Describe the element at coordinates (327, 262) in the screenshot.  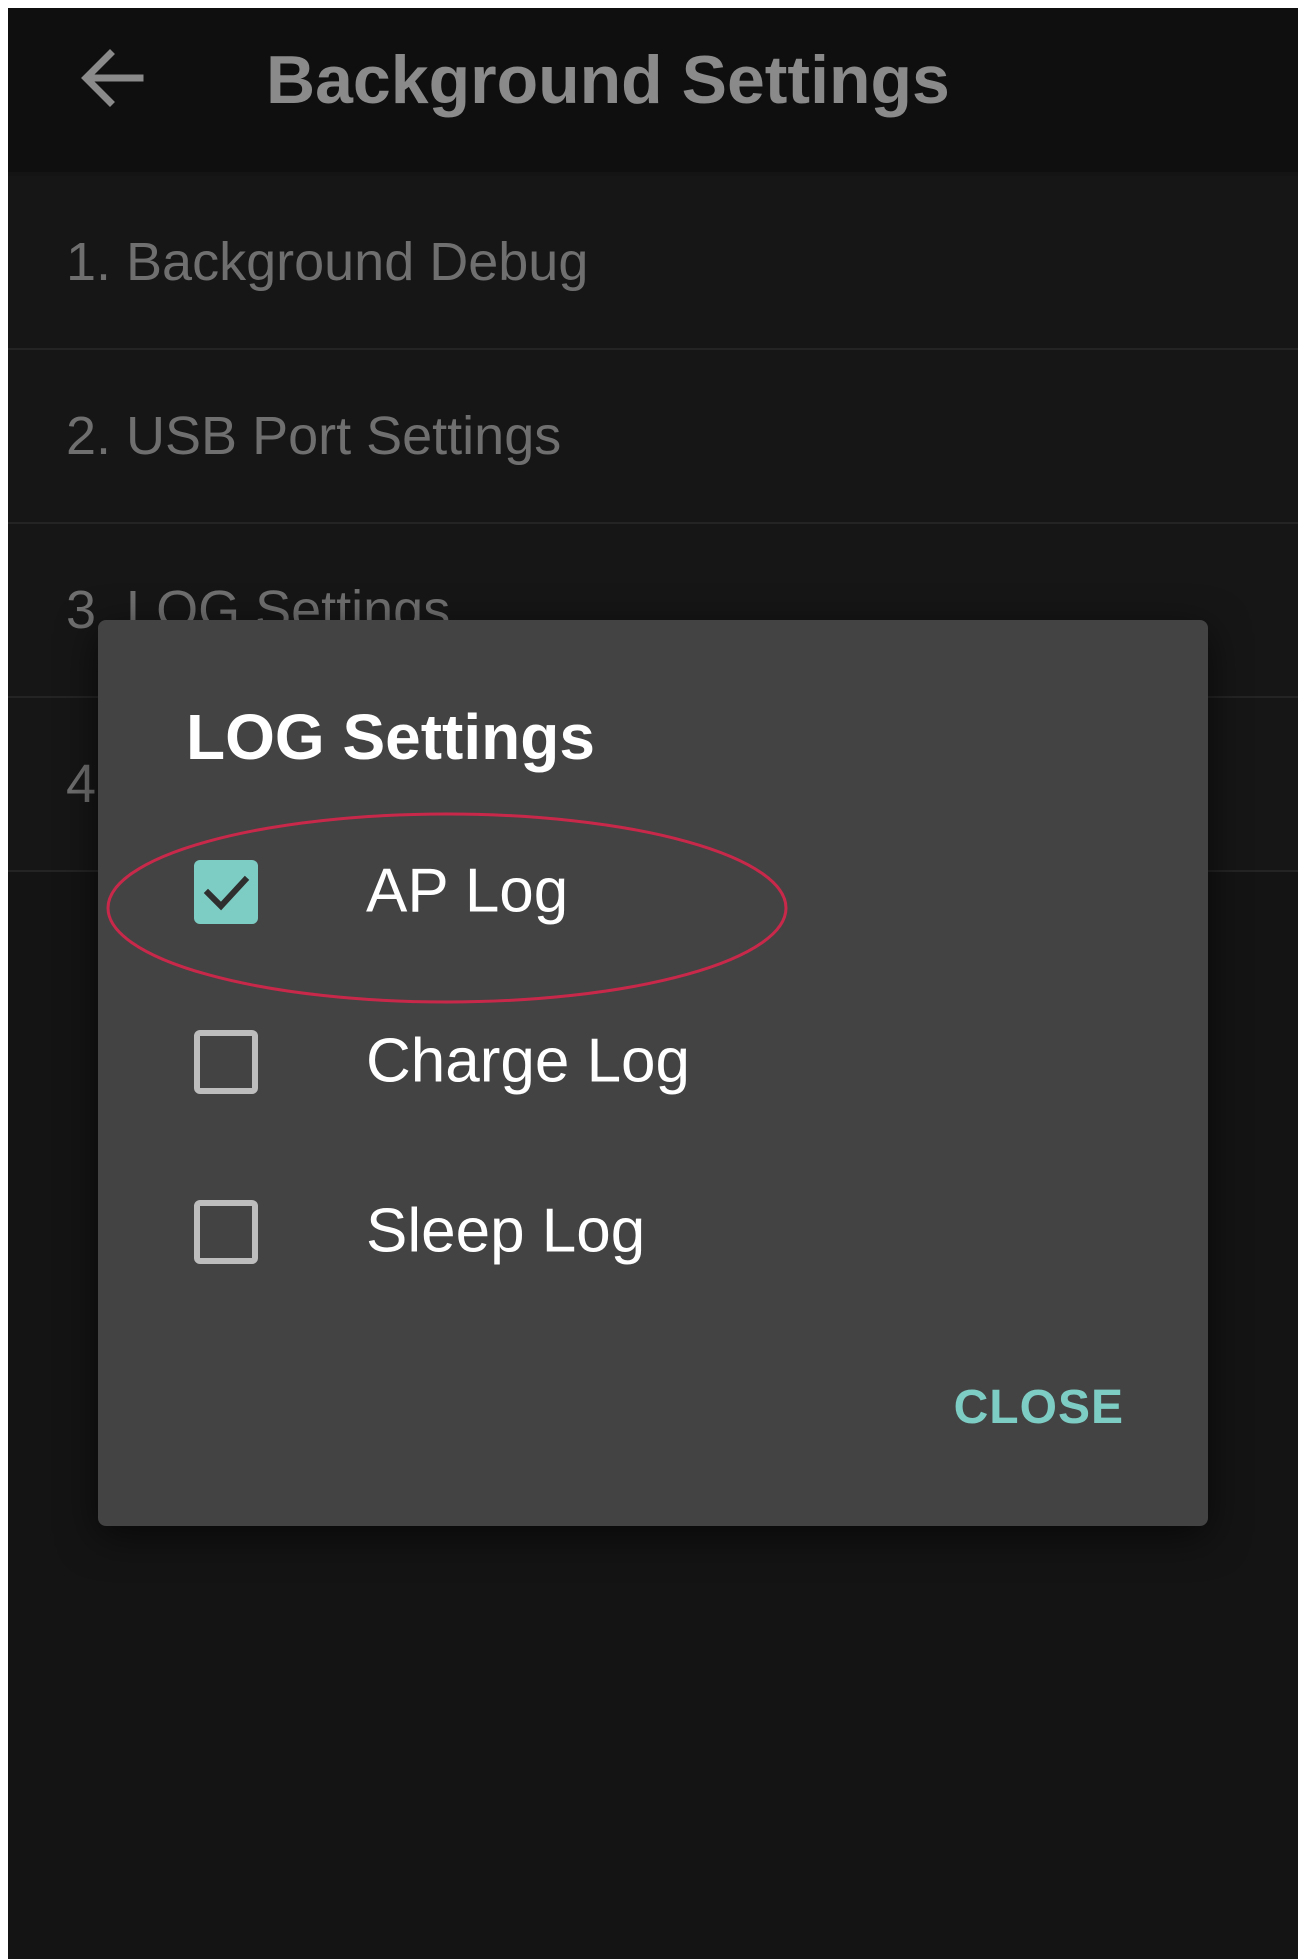
I see `list-item-label: 1. Background Debug` at that location.